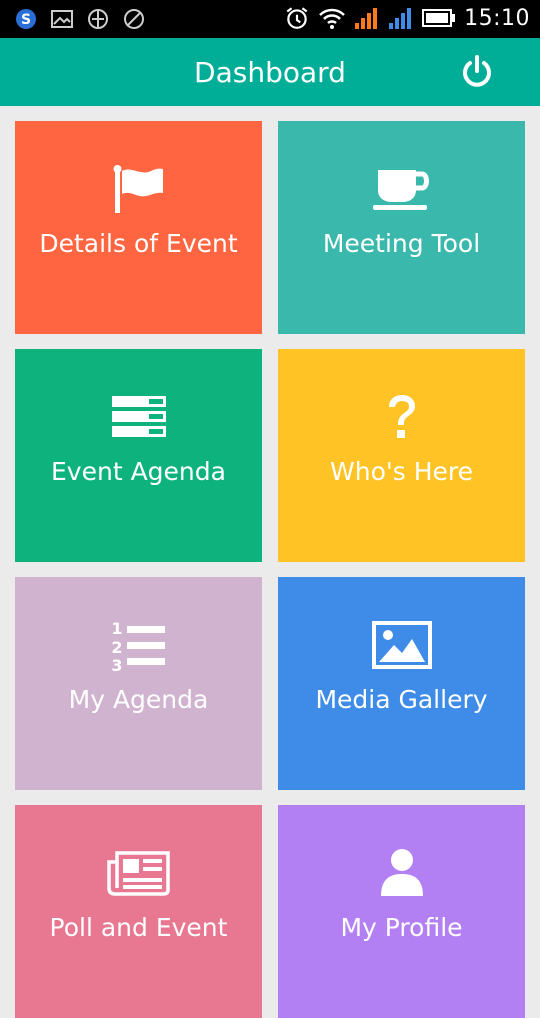  Describe the element at coordinates (138, 699) in the screenshot. I see `tile-label: My Agenda` at that location.